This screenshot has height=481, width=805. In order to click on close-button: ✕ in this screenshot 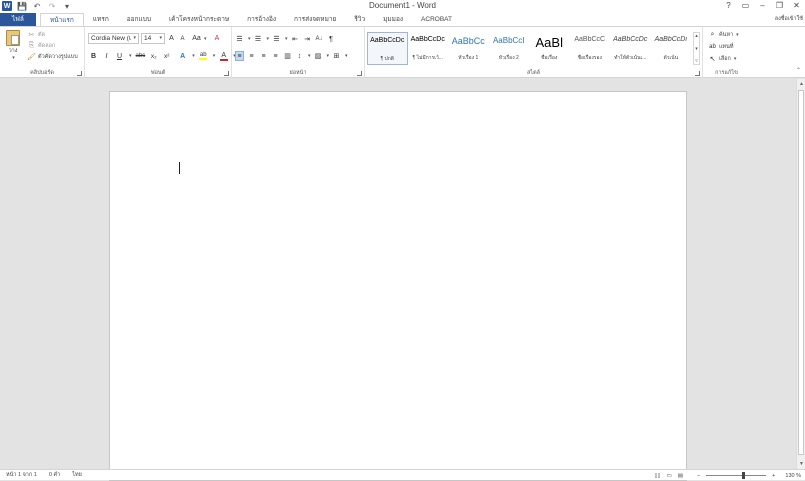, I will do `click(796, 6)`.